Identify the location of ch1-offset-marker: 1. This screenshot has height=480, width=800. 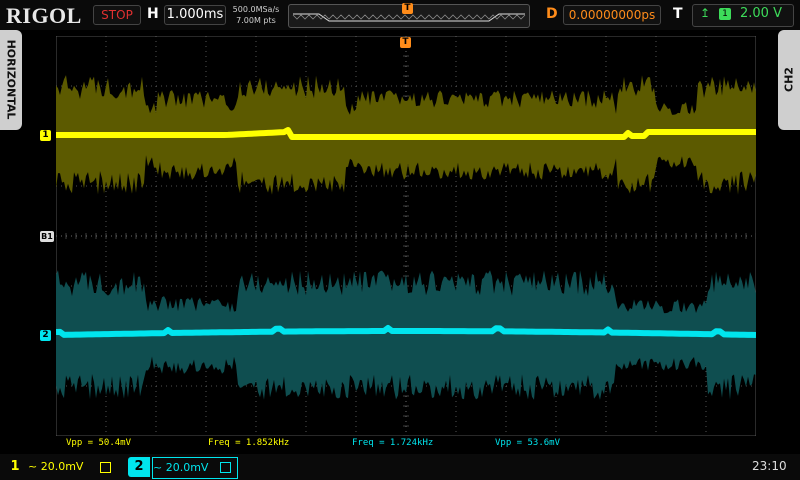
(45, 135).